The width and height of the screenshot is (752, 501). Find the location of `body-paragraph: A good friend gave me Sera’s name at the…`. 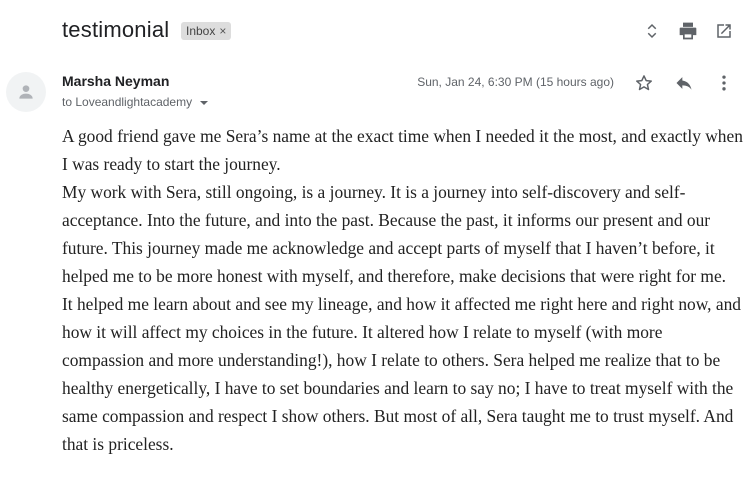

body-paragraph: A good friend gave me Sera’s name at the… is located at coordinates (402, 150).